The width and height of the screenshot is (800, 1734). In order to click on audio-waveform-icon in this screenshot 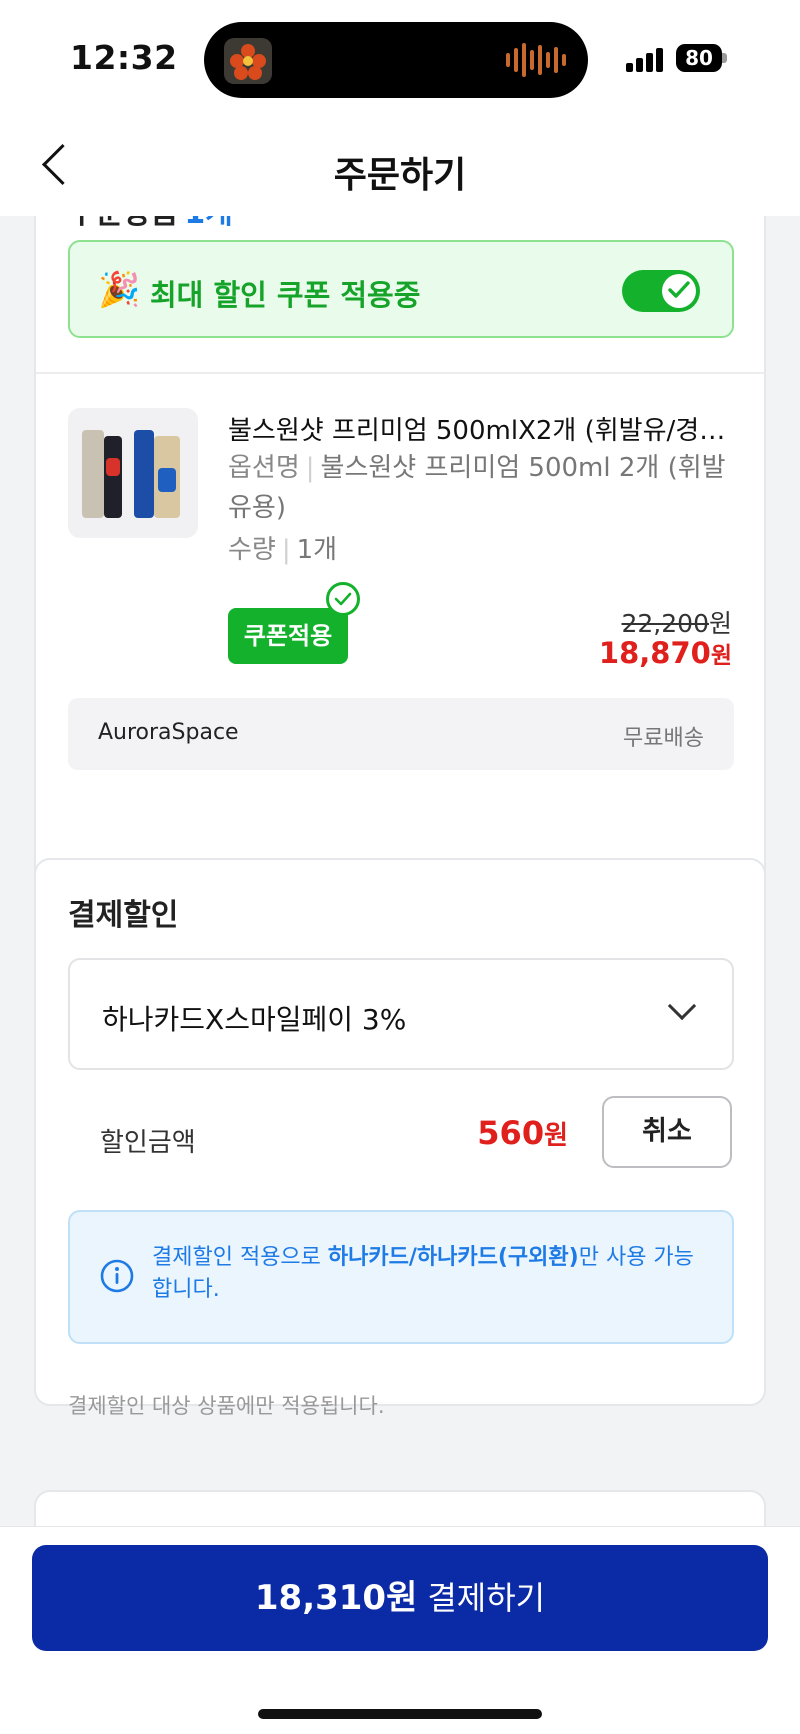, I will do `click(536, 60)`.